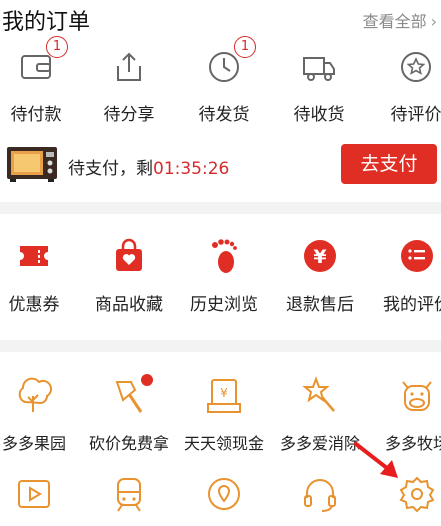  What do you see at coordinates (405, 278) in the screenshot?
I see `service-my-reviews: 我的评价` at bounding box center [405, 278].